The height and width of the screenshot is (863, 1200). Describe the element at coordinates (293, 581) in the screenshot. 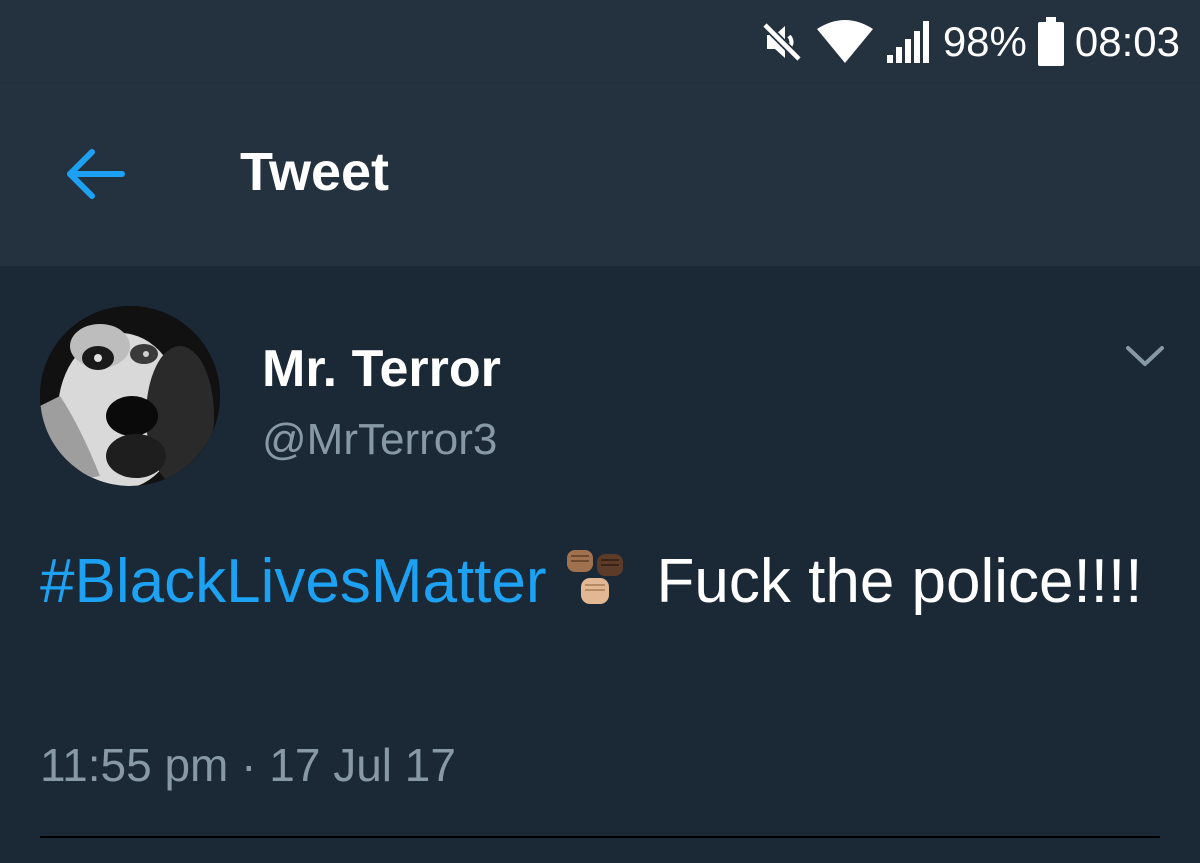

I see `hashtag-link: #BlackLivesMatter` at that location.